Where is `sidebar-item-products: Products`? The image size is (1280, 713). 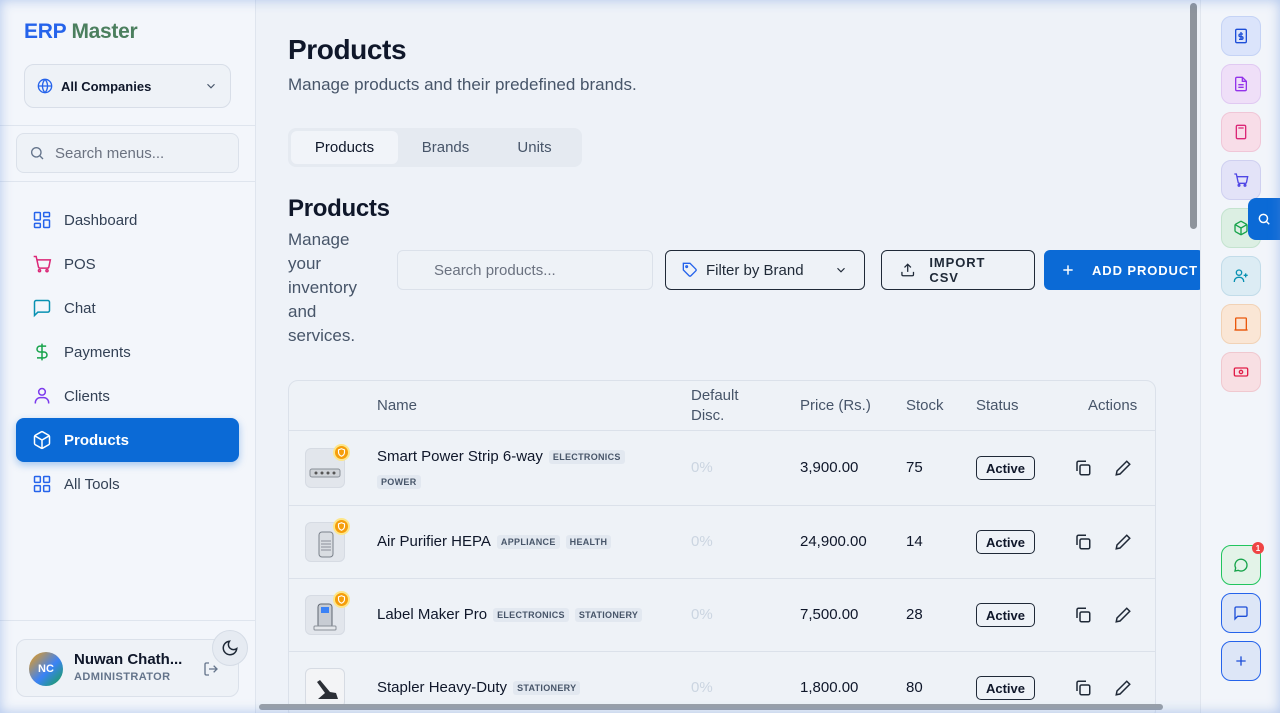 sidebar-item-products: Products is located at coordinates (127, 440).